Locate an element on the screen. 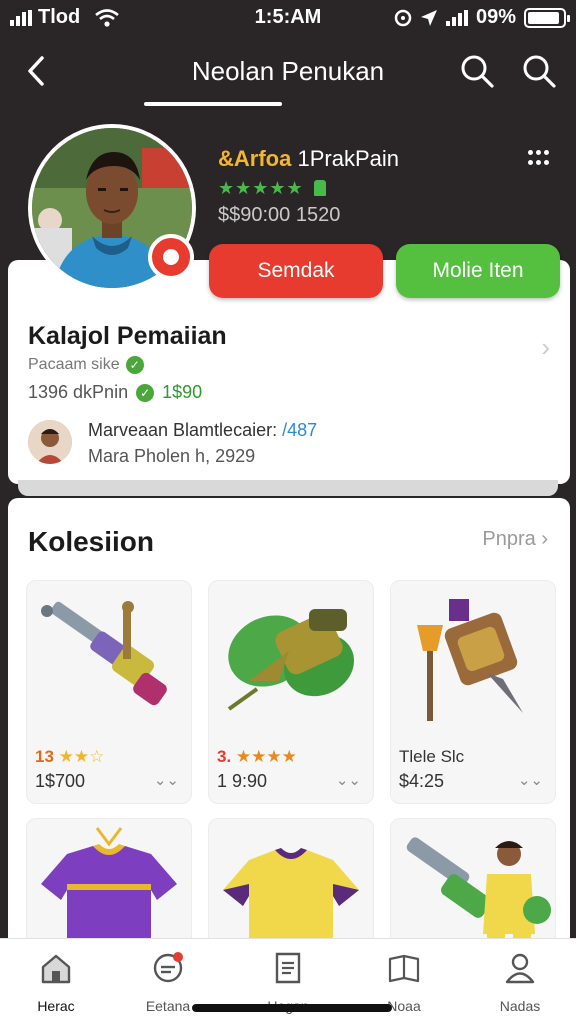 This screenshot has height=1024, width=576. drill-gun-image is located at coordinates (104, 653).